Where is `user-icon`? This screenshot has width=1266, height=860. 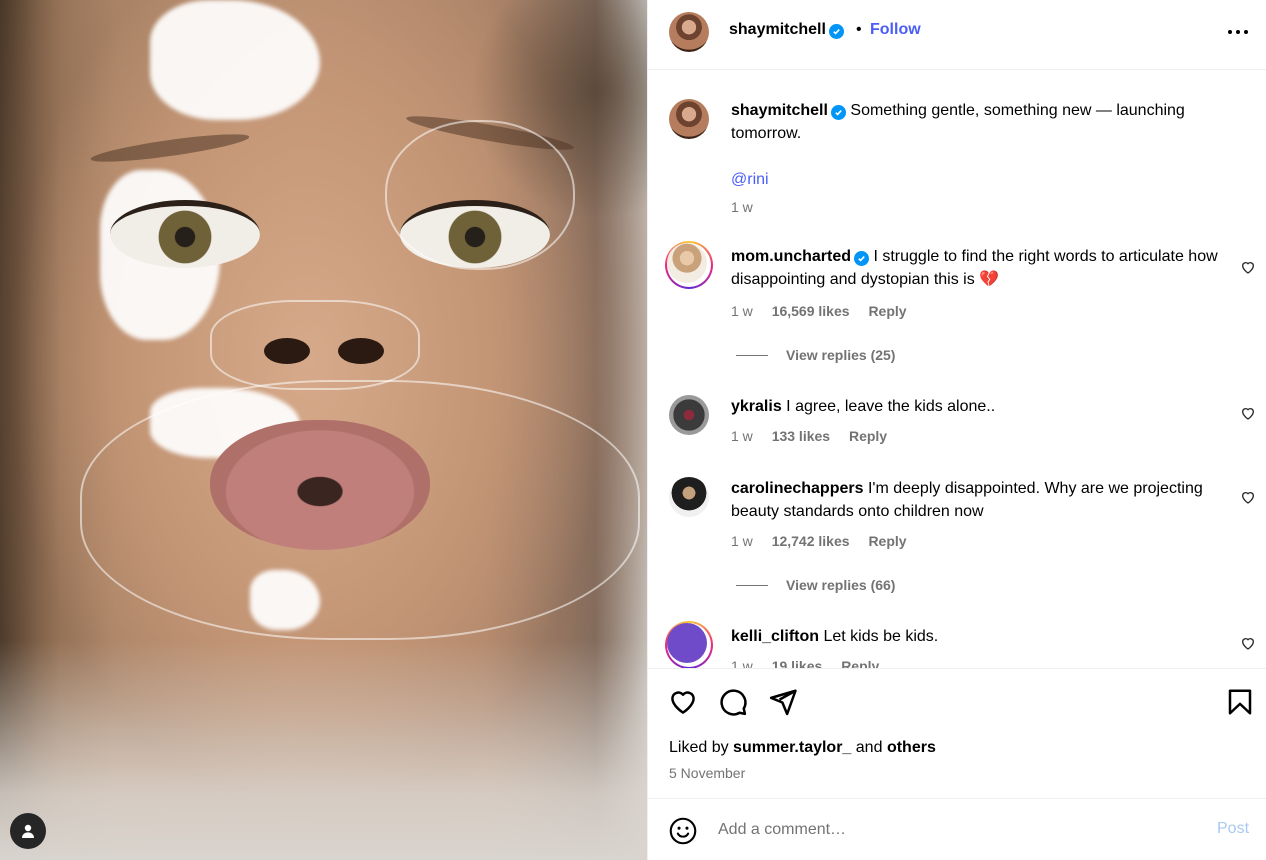 user-icon is located at coordinates (28, 831).